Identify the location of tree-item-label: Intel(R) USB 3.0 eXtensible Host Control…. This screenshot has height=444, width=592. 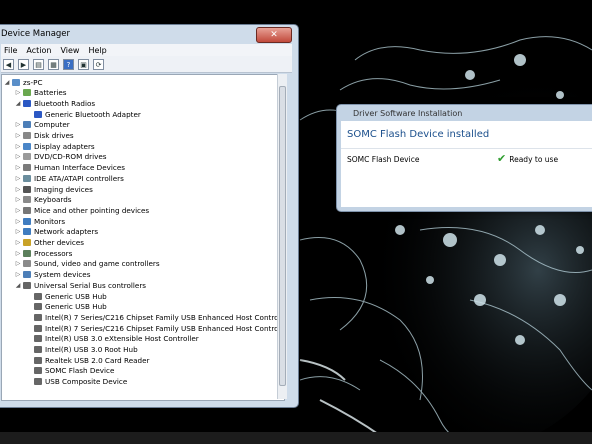
(122, 339).